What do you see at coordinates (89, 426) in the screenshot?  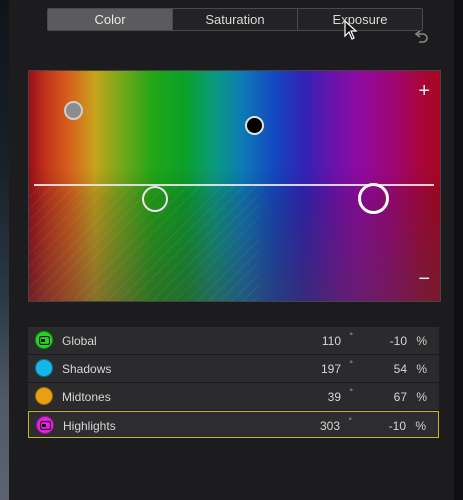 I see `row-label: Highlights` at bounding box center [89, 426].